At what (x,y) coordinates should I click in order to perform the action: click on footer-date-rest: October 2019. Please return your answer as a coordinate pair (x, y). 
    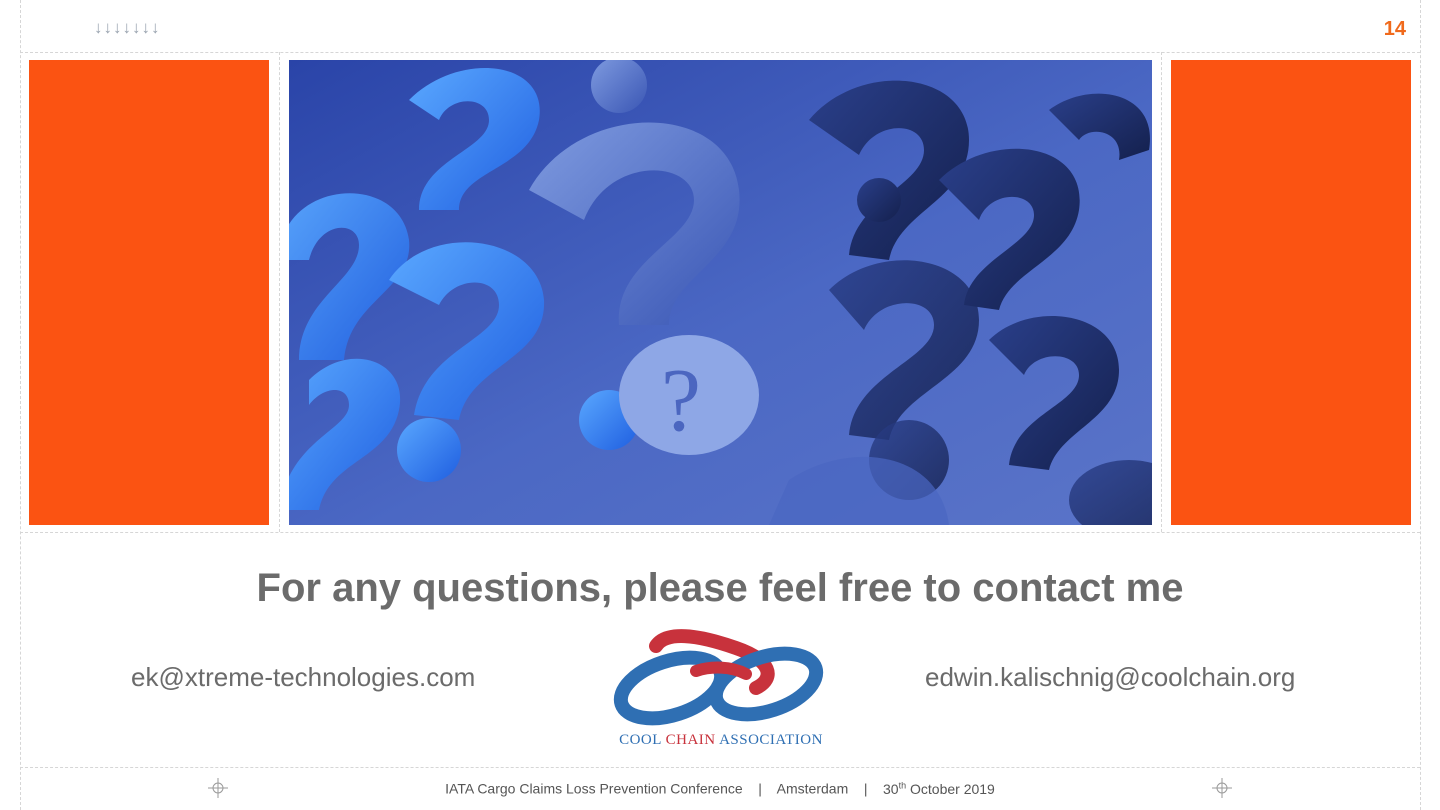
    Looking at the image, I should click on (952, 788).